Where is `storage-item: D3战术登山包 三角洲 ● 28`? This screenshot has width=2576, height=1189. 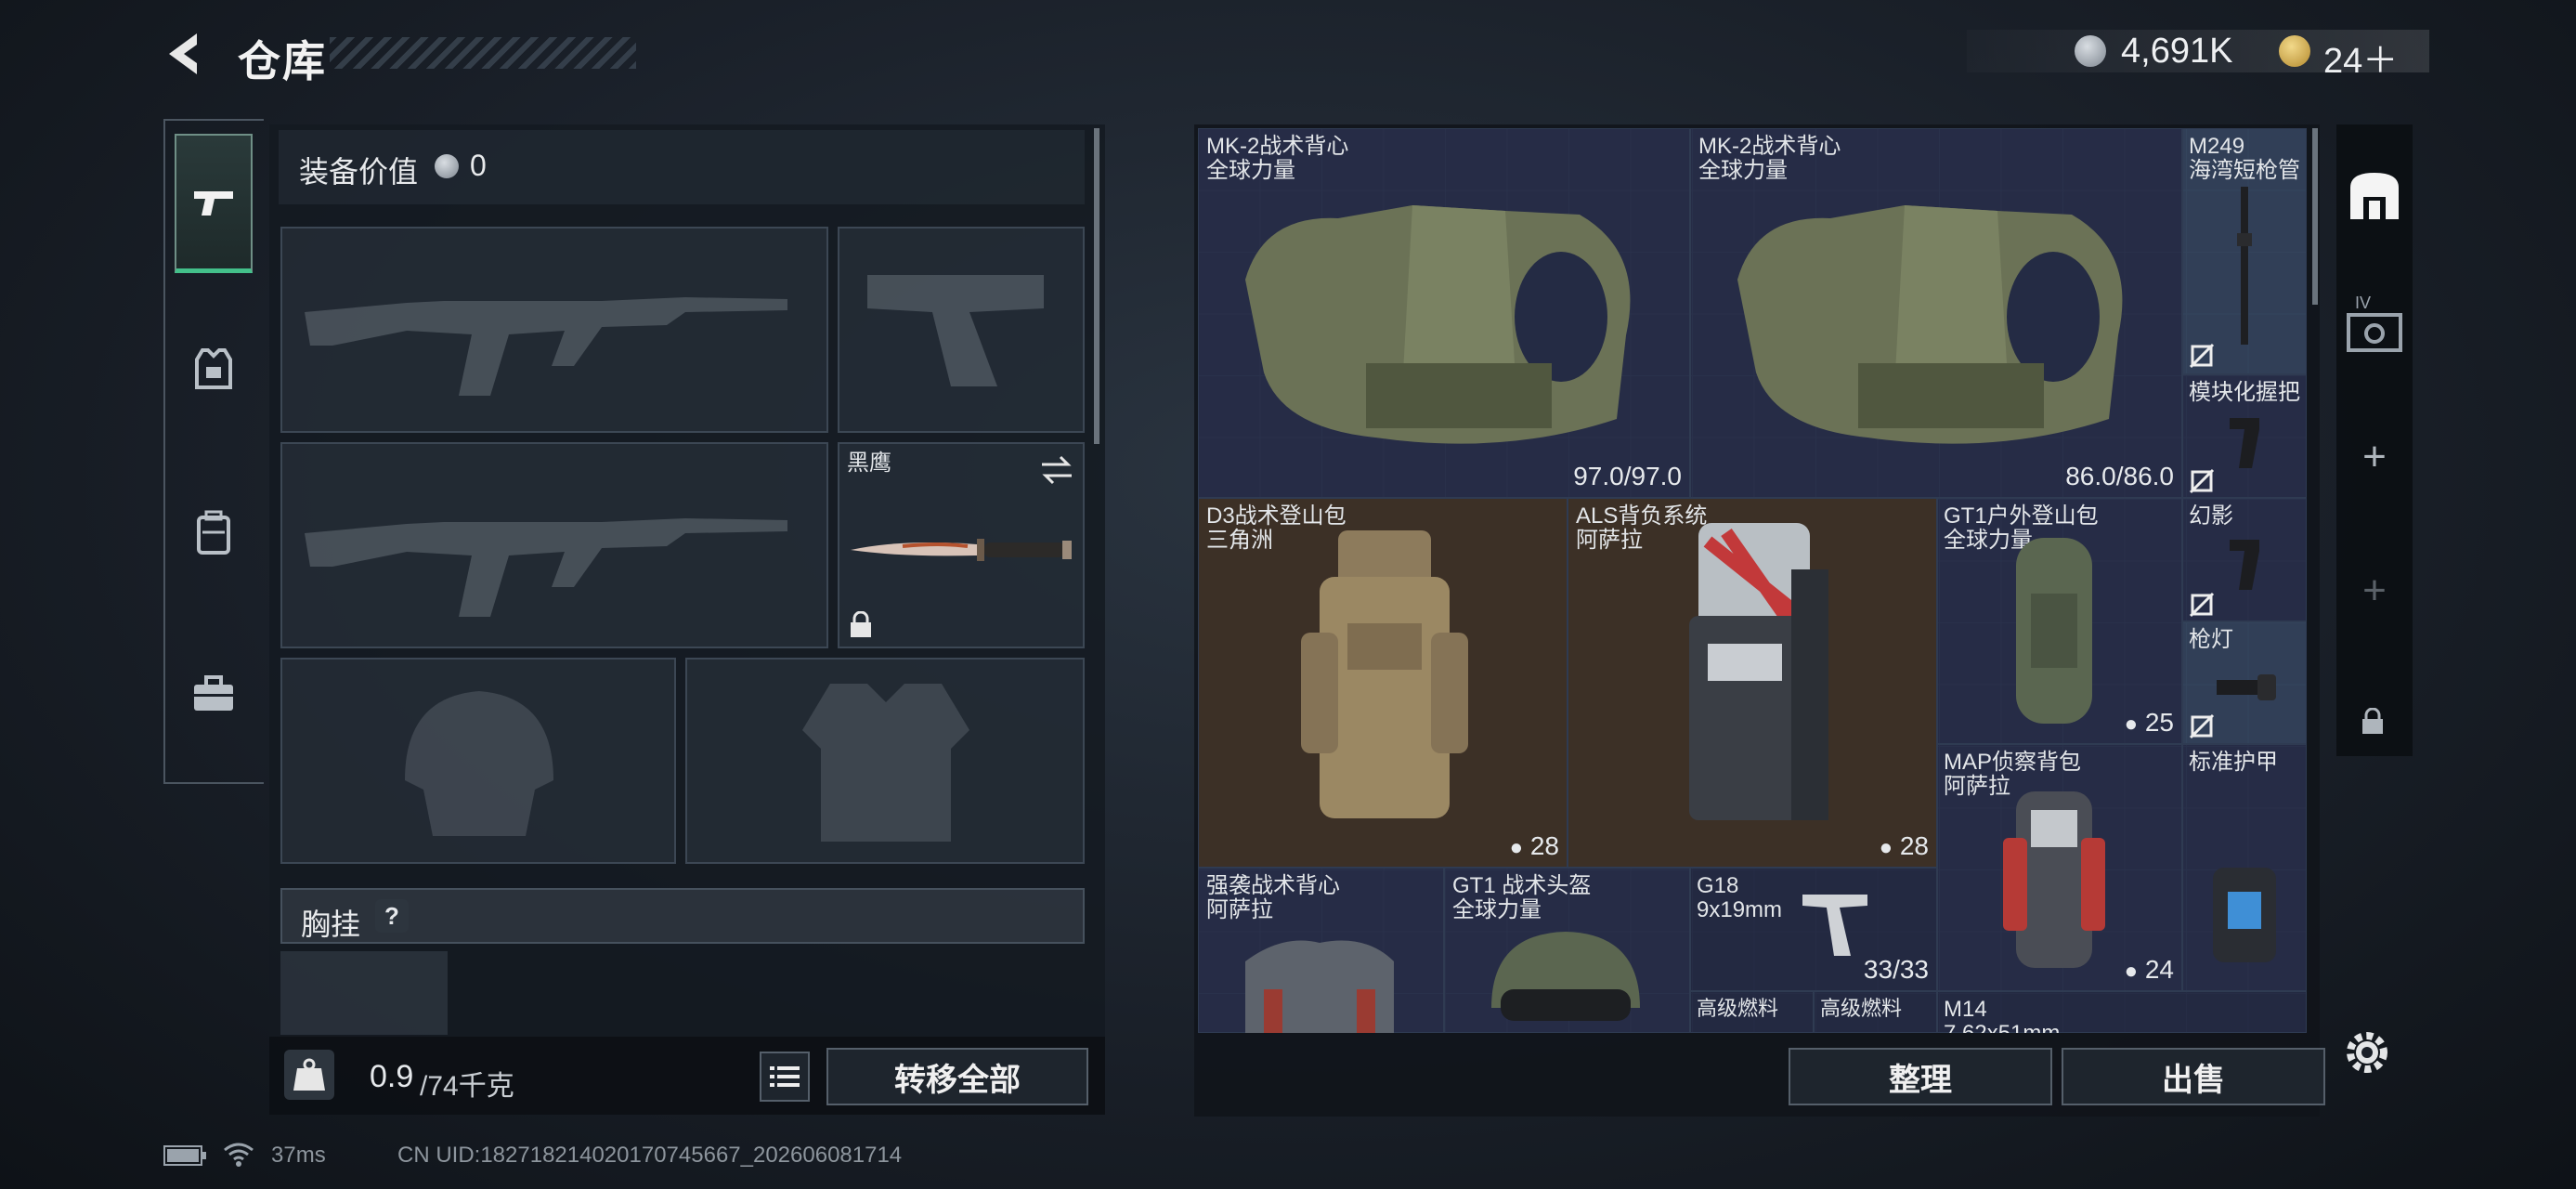
storage-item: D3战术登山包 三角洲 ● 28 is located at coordinates (1383, 683).